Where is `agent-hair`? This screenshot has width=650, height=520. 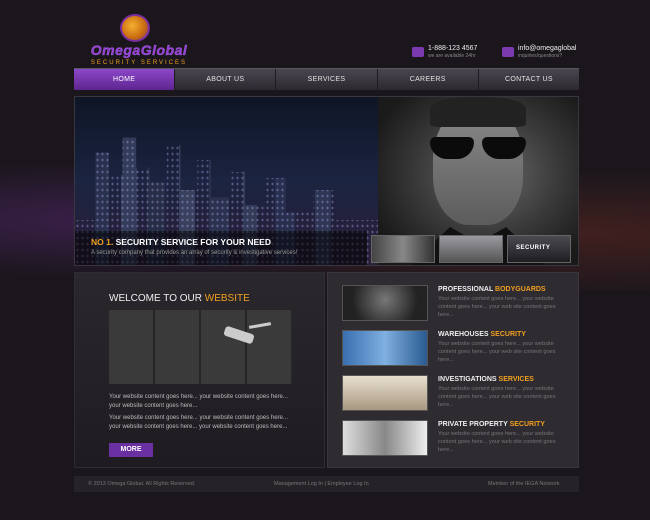
agent-hair is located at coordinates (478, 112).